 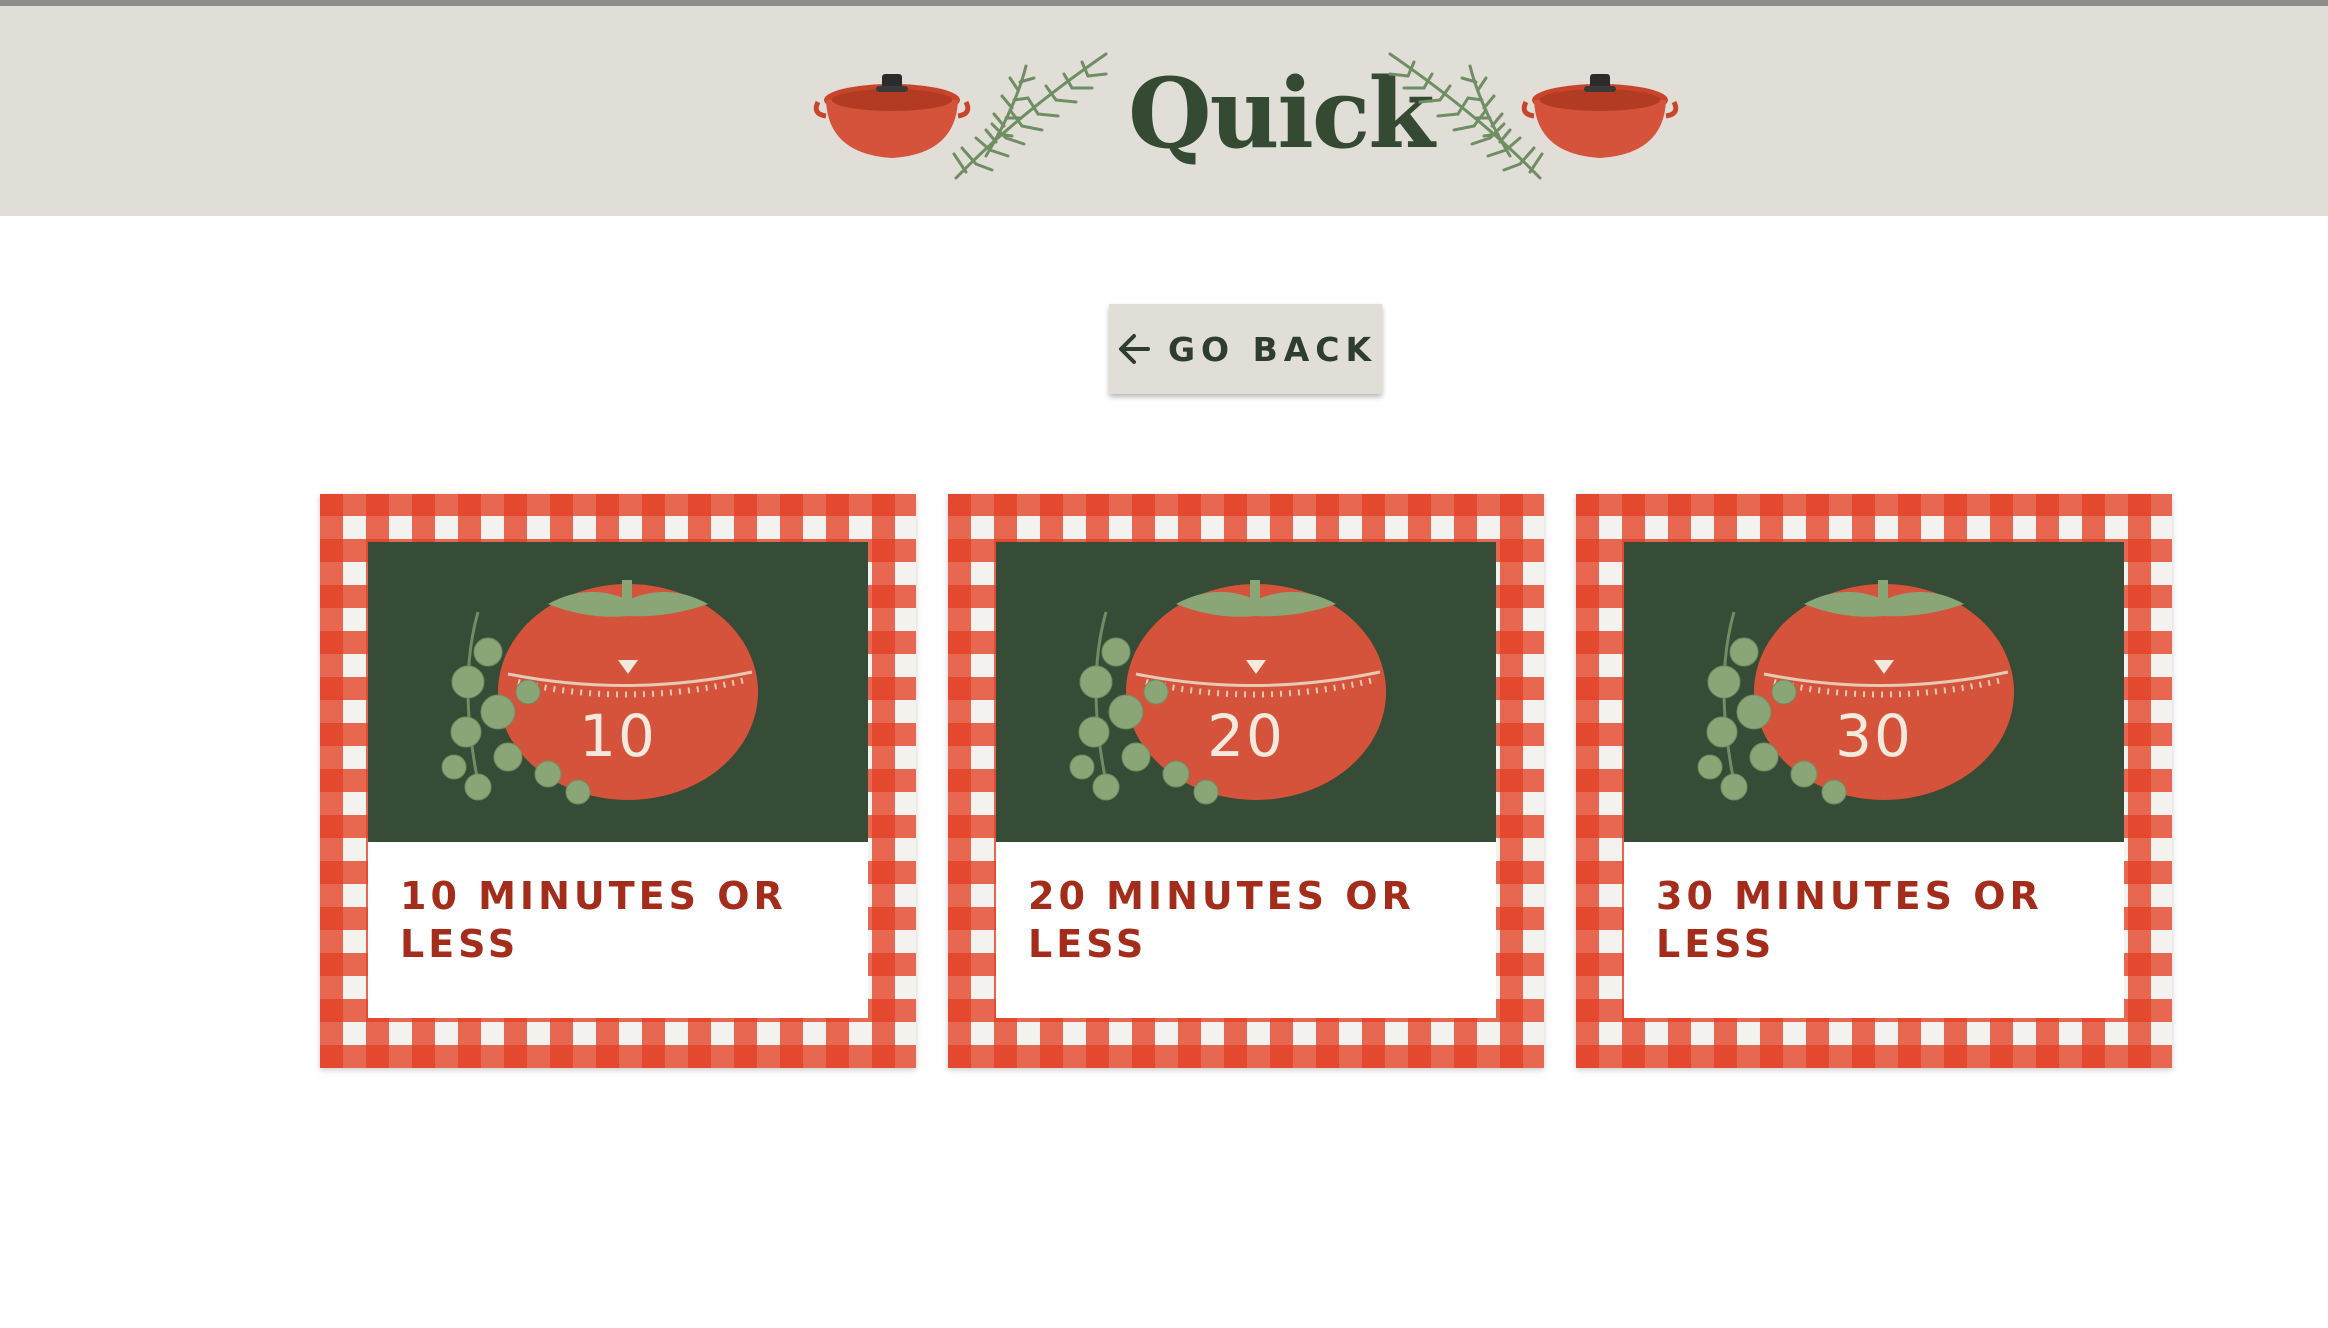 What do you see at coordinates (1221, 920) in the screenshot?
I see `card-label: 20 MINUTES OR LESS` at bounding box center [1221, 920].